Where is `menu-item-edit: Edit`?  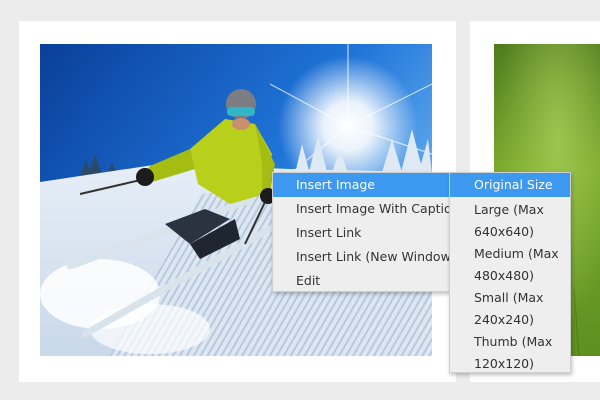
menu-item-edit: Edit is located at coordinates (361, 281).